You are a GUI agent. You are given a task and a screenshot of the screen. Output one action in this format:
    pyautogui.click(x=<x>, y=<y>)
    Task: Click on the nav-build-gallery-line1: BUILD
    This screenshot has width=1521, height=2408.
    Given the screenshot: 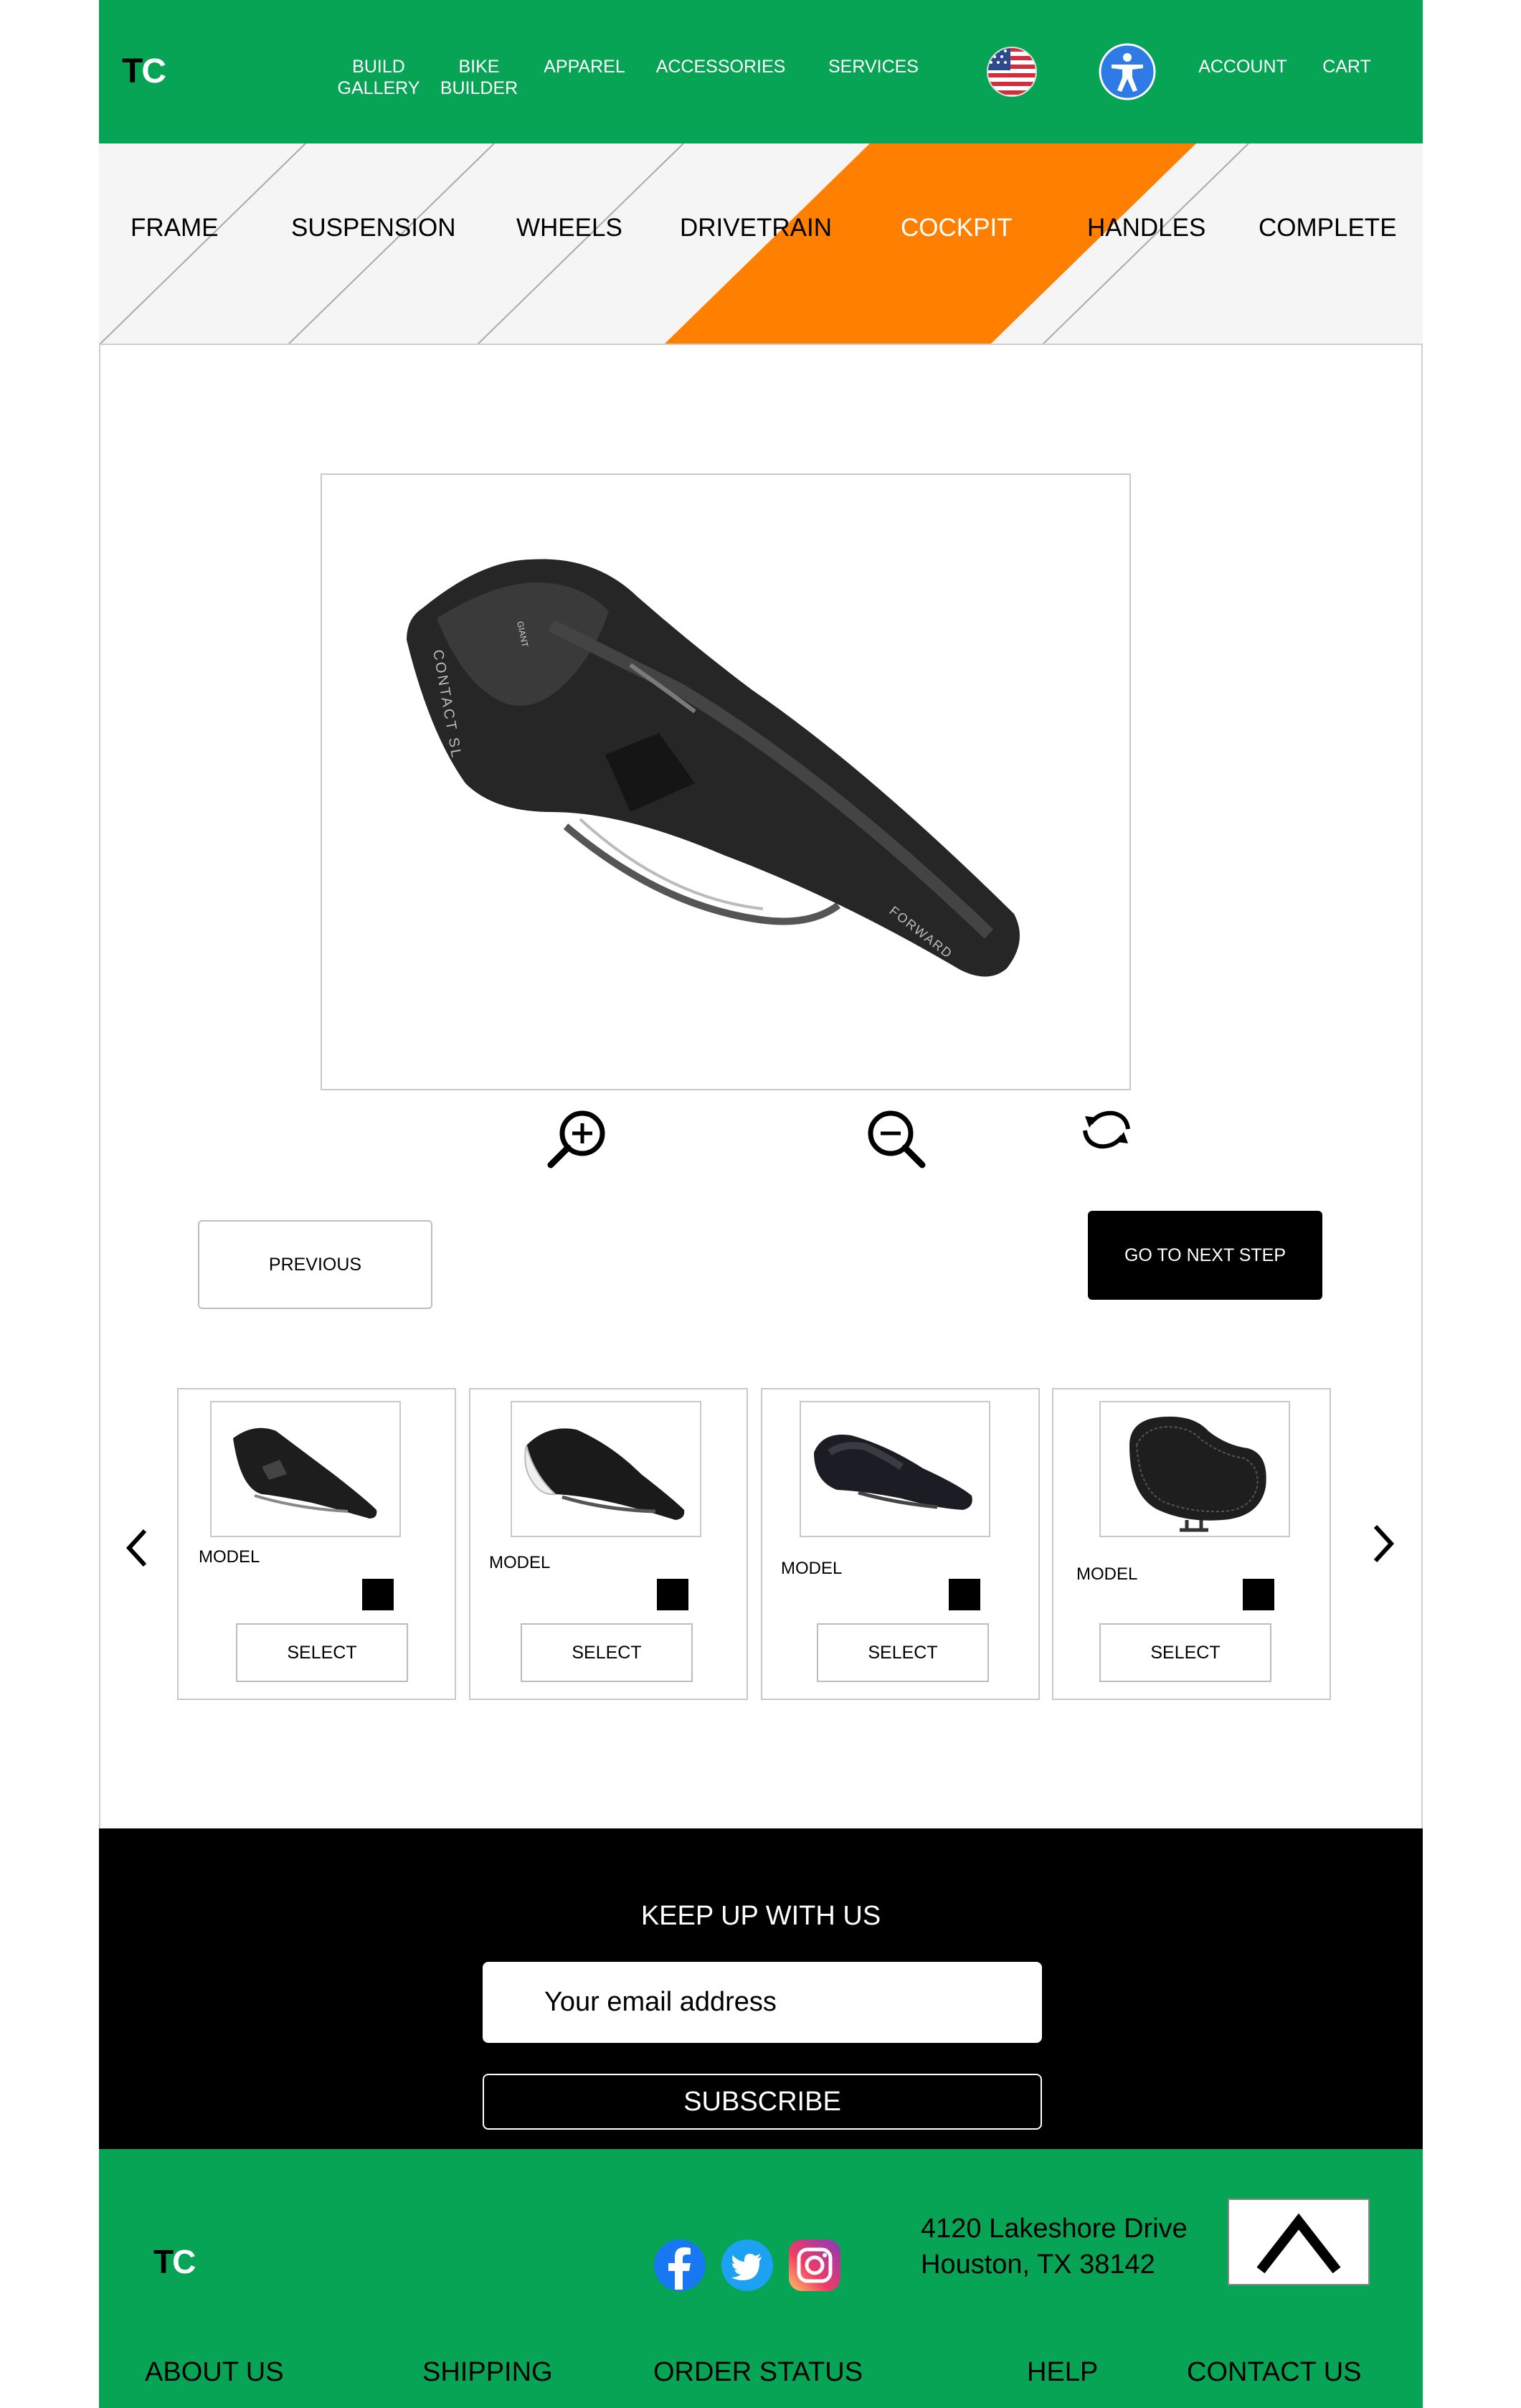 What is the action you would take?
    pyautogui.click(x=378, y=67)
    